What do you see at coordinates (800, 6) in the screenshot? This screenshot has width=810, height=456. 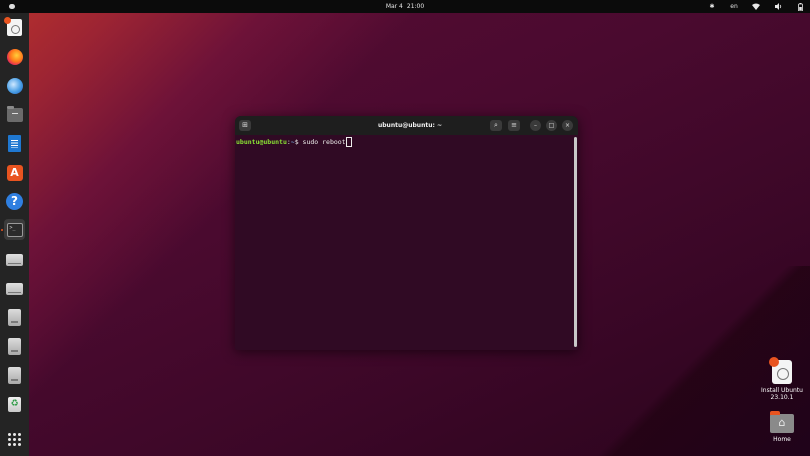 I see `battery-icon` at bounding box center [800, 6].